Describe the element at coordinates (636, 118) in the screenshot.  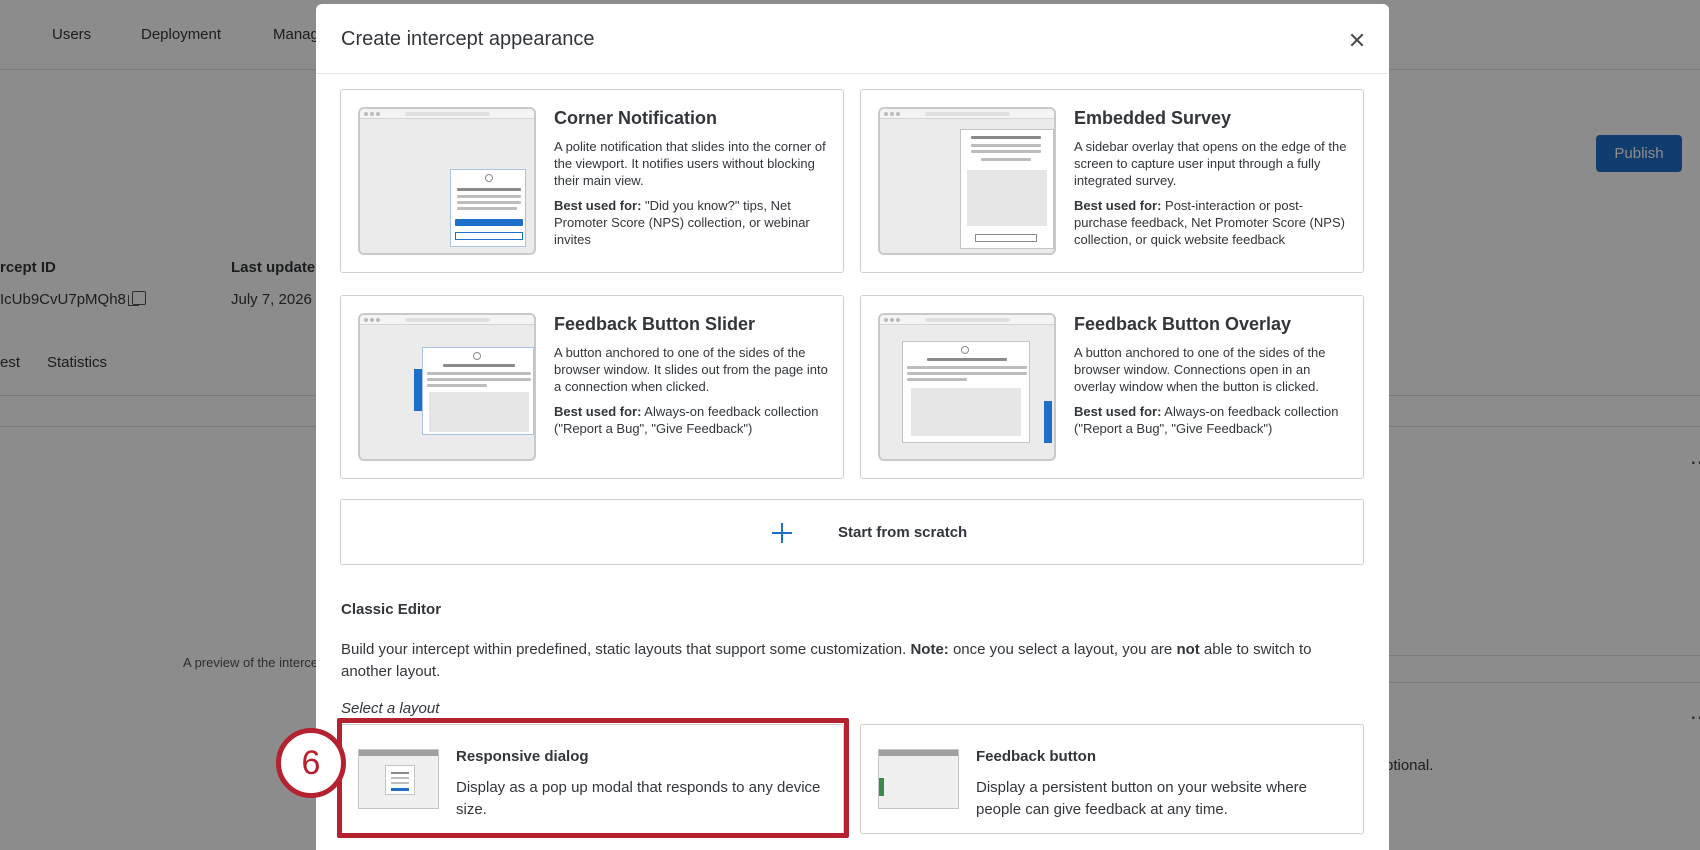
I see `card-title: Corner Notification` at that location.